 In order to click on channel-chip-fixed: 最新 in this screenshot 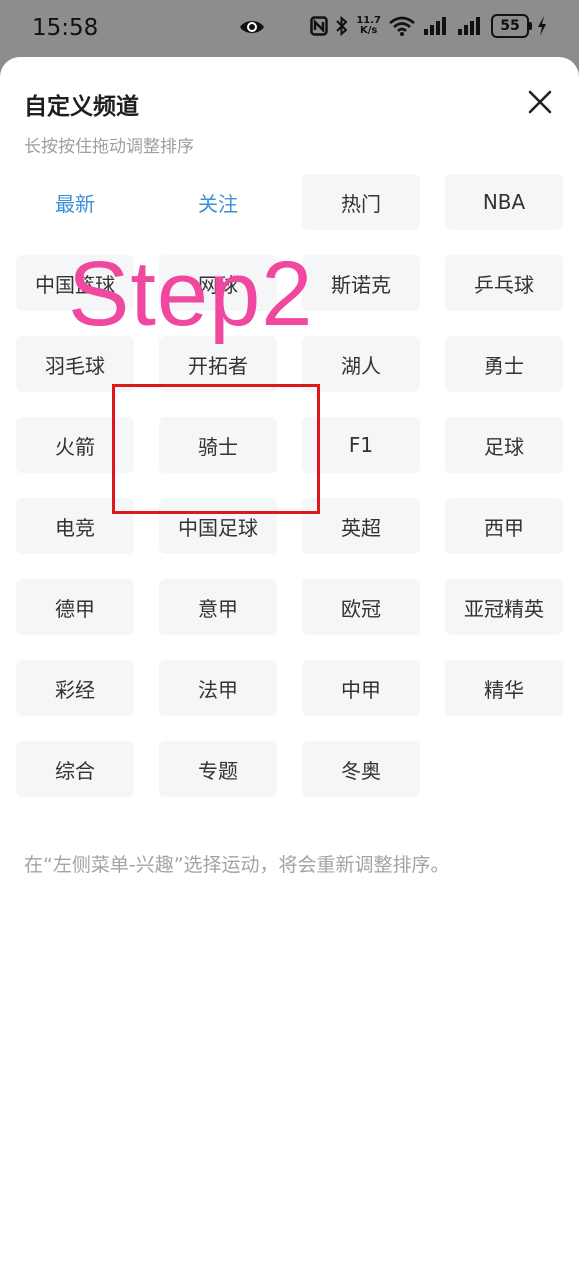, I will do `click(75, 202)`.